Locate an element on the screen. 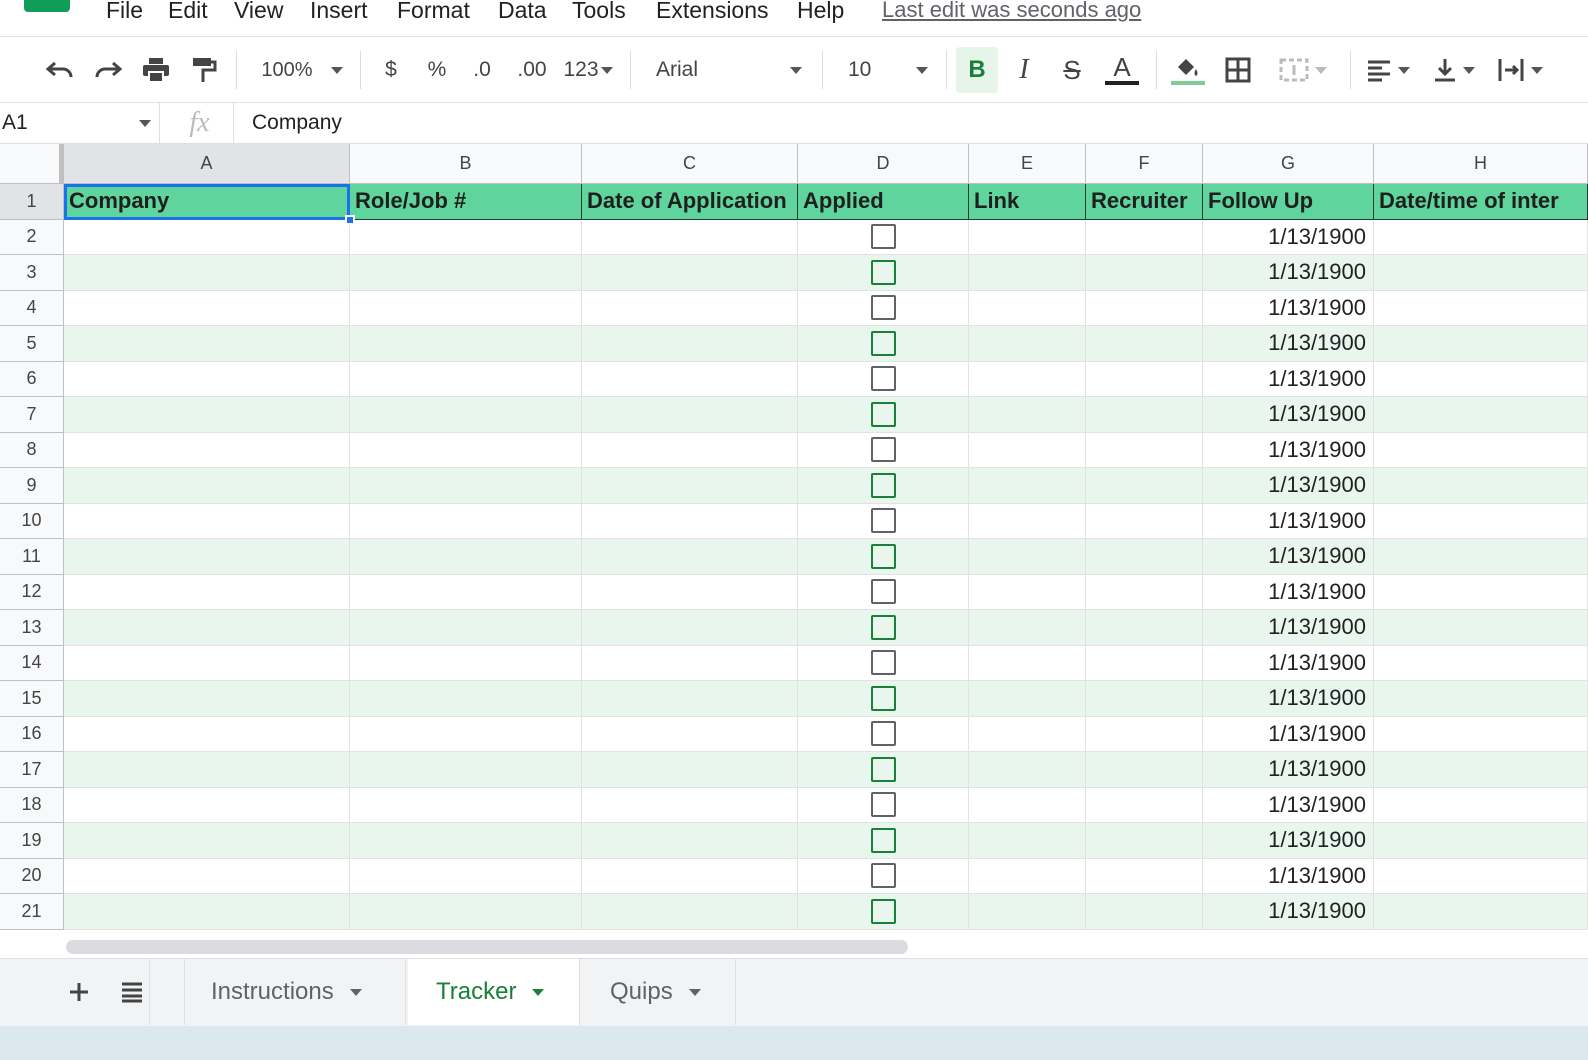  column-header-b: B is located at coordinates (466, 164).